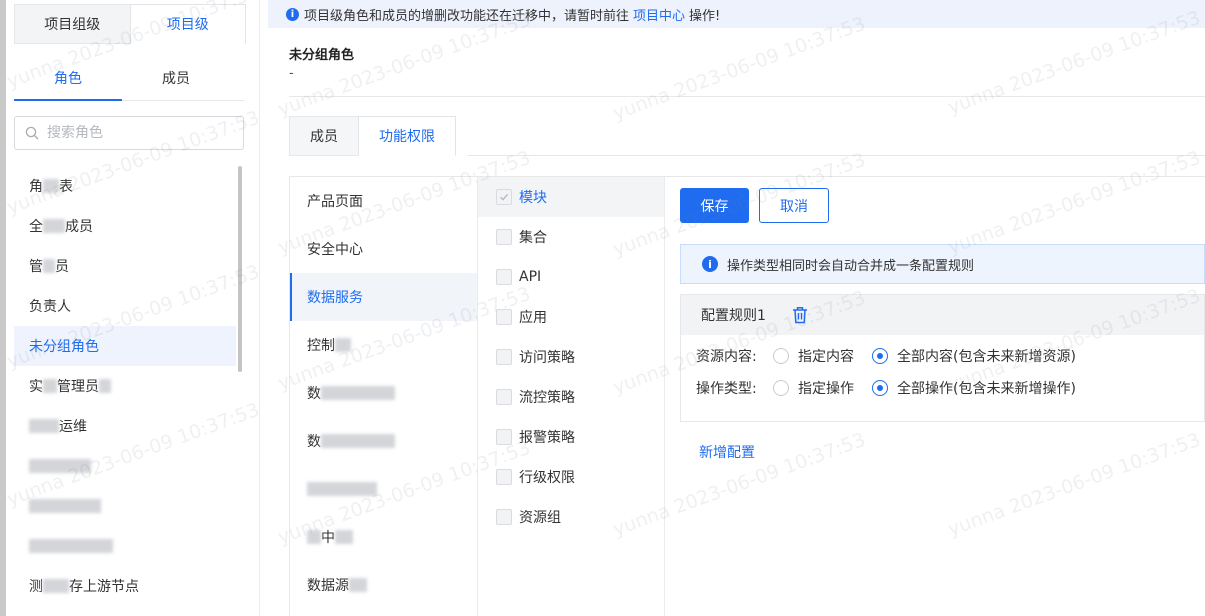 The width and height of the screenshot is (1205, 616). What do you see at coordinates (407, 136) in the screenshot?
I see `tab-function-permissions: 功能权限` at bounding box center [407, 136].